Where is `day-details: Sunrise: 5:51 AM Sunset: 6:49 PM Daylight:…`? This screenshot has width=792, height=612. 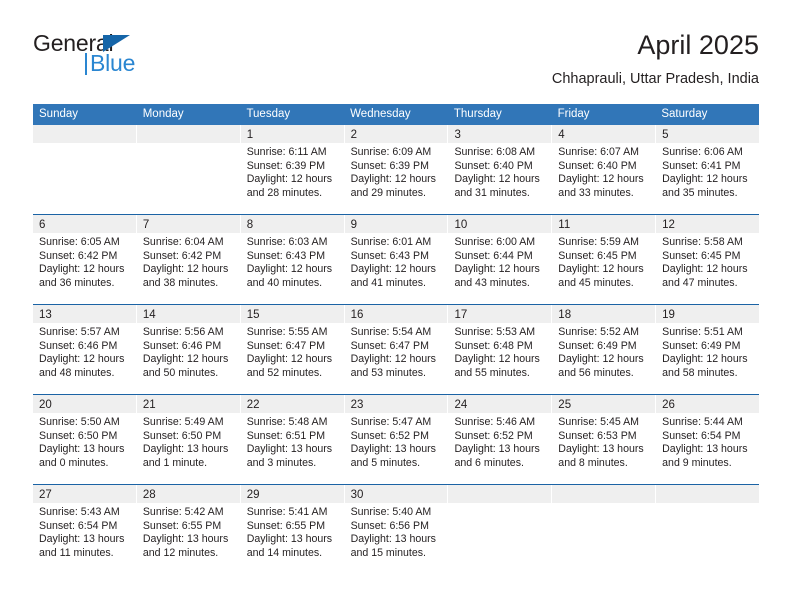
day-details: Sunrise: 5:51 AM Sunset: 6:49 PM Daylight:… is located at coordinates (707, 351).